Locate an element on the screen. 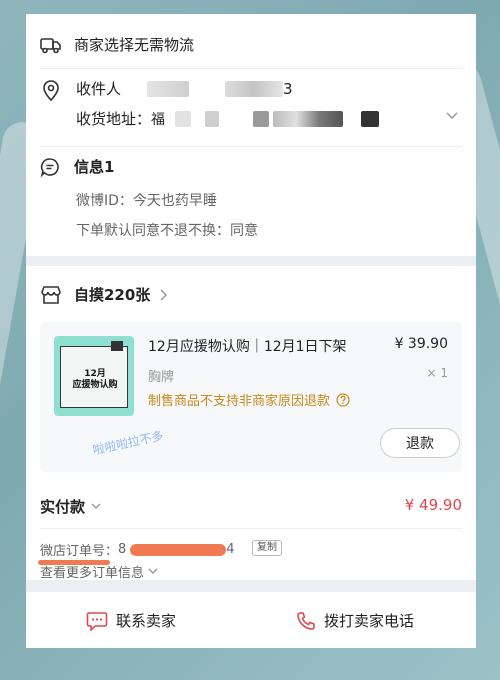 The width and height of the screenshot is (500, 680). location-pin-icon is located at coordinates (51, 91).